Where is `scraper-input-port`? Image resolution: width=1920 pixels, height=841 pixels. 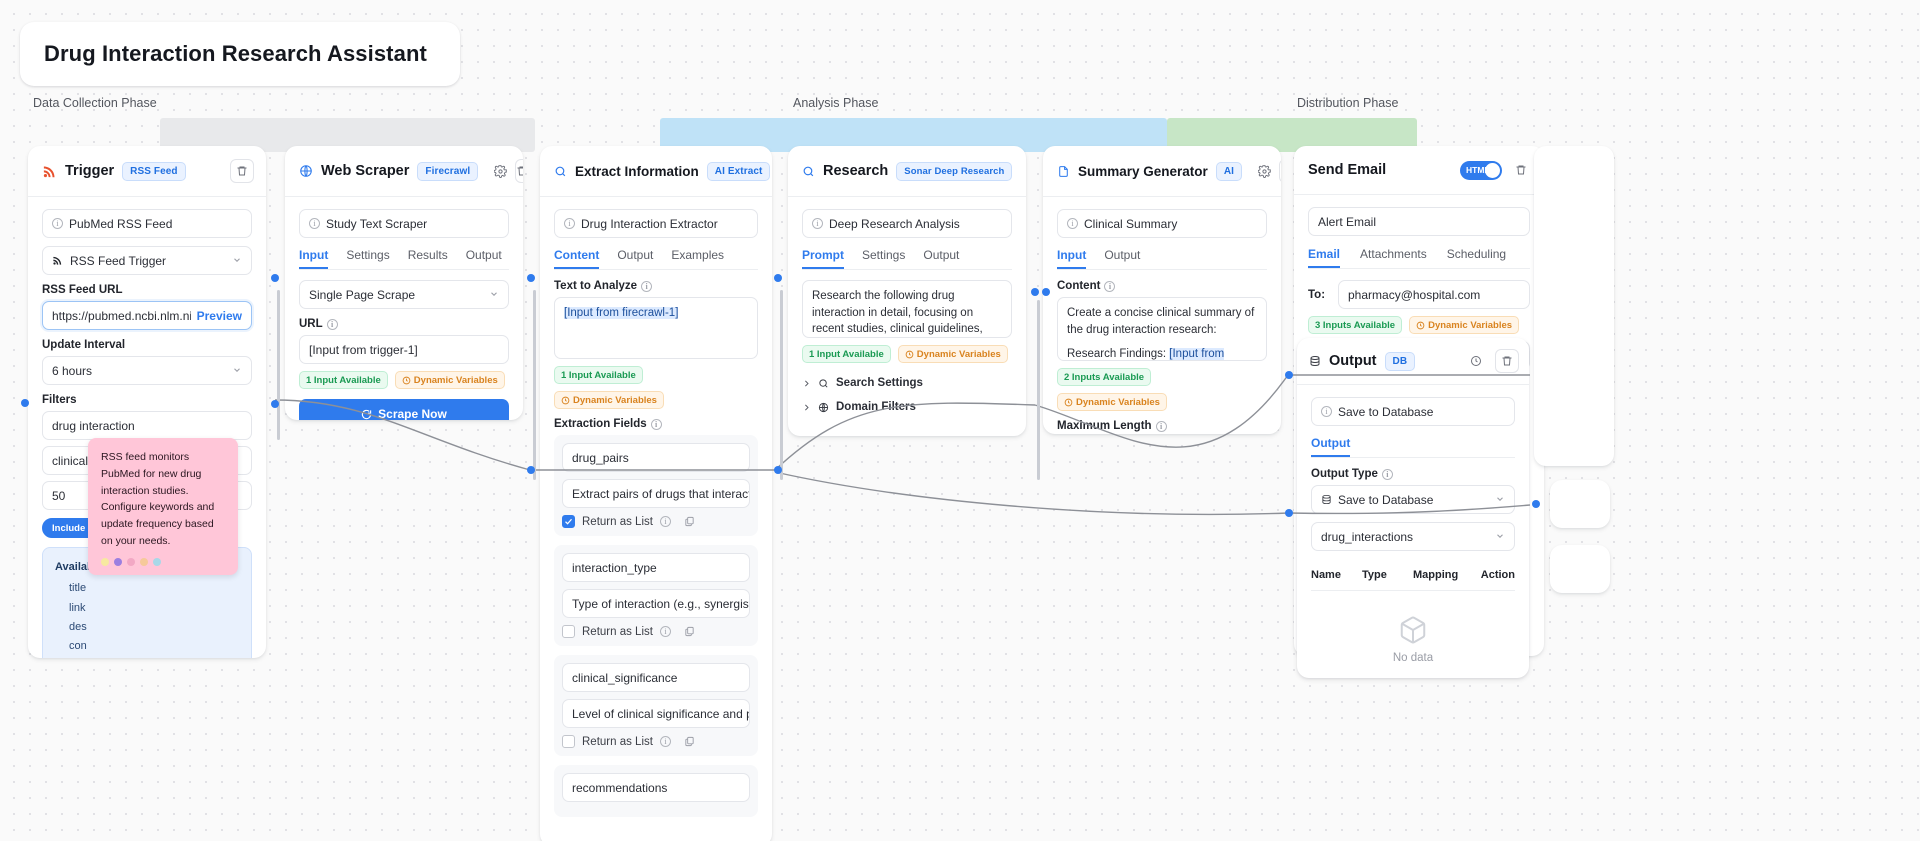 scraper-input-port is located at coordinates (275, 278).